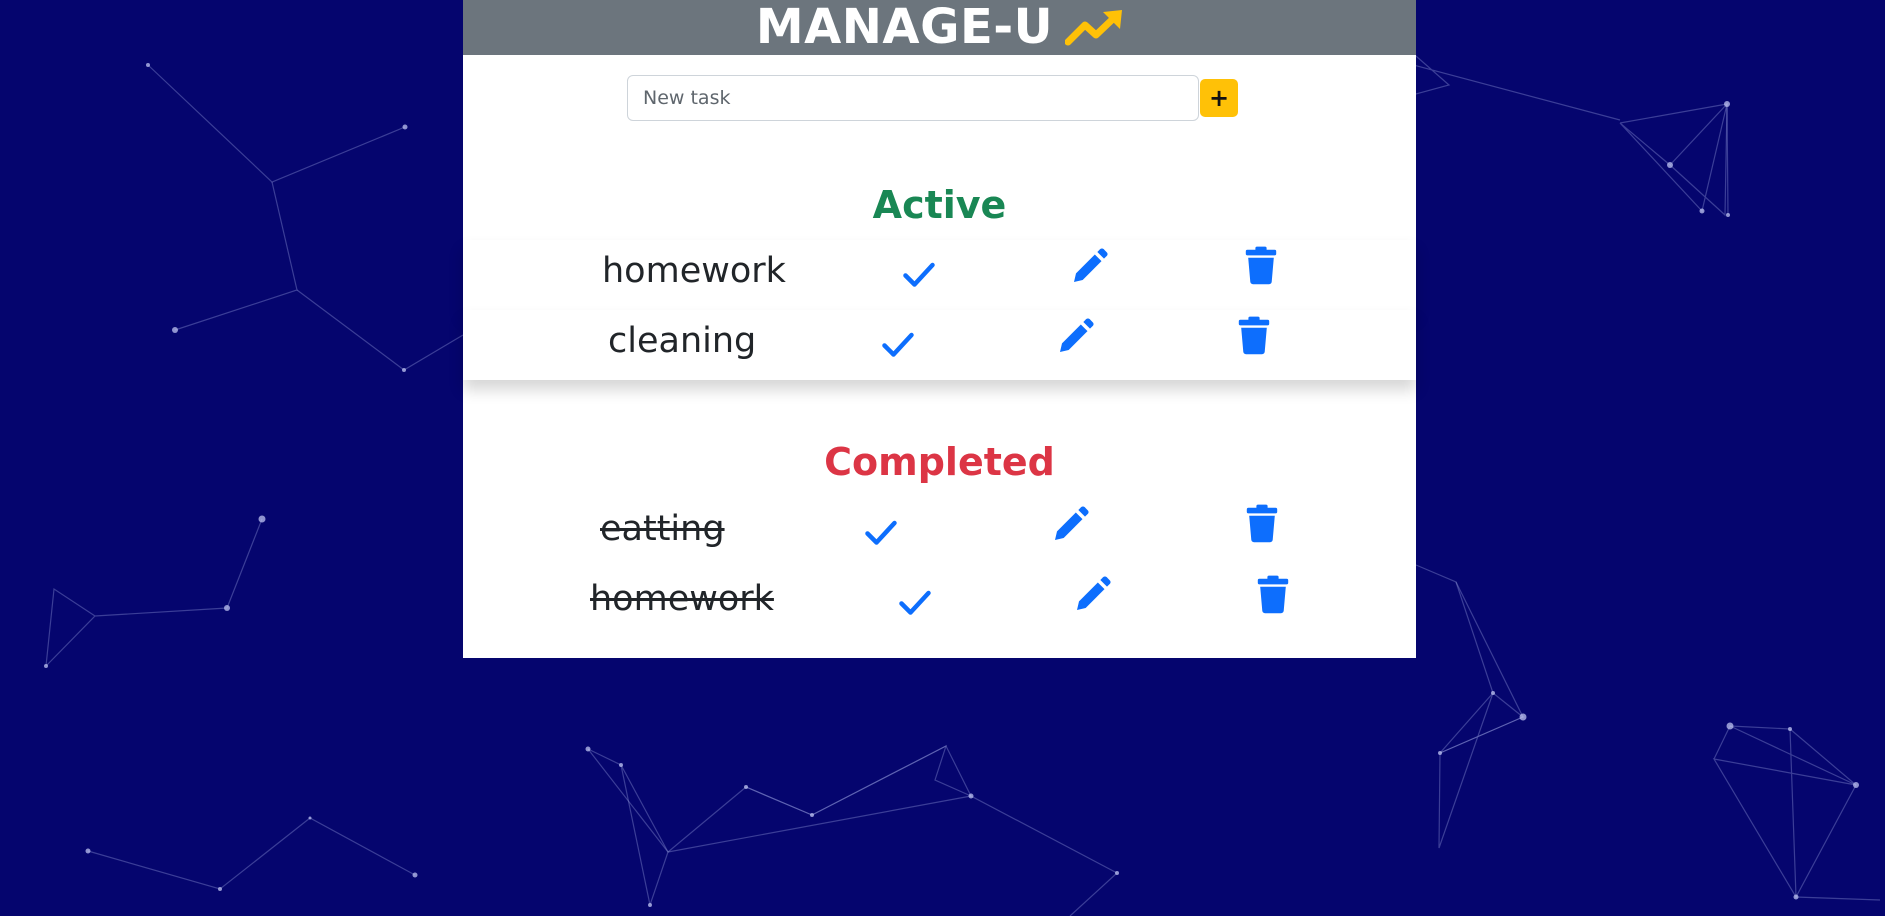 Image resolution: width=1885 pixels, height=916 pixels. What do you see at coordinates (939, 345) in the screenshot?
I see `active-task-row: cleaning` at bounding box center [939, 345].